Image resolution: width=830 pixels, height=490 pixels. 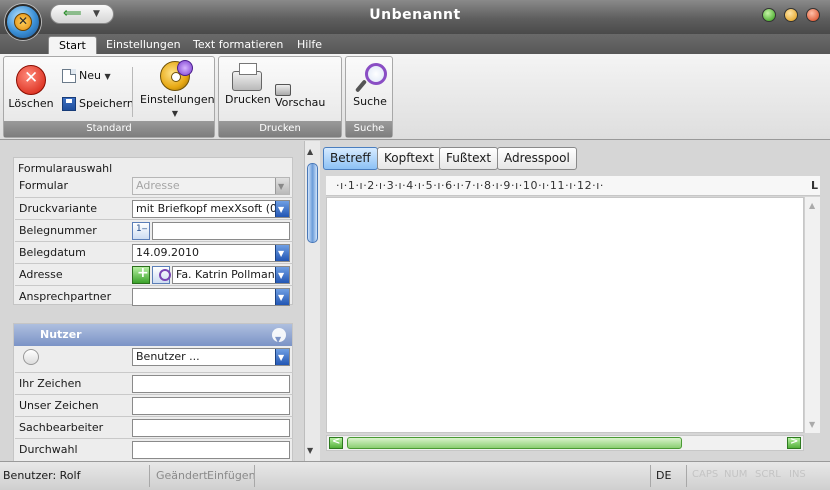 What do you see at coordinates (161, 275) in the screenshot?
I see `address-search-icon` at bounding box center [161, 275].